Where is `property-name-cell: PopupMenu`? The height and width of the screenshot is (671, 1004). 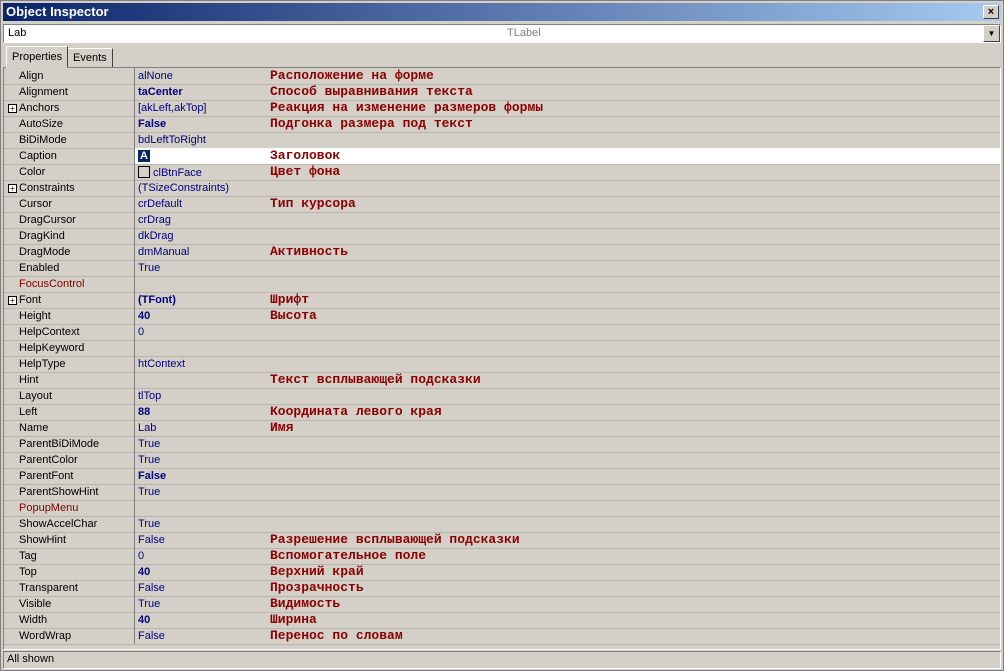
property-name-cell: PopupMenu is located at coordinates (69, 508).